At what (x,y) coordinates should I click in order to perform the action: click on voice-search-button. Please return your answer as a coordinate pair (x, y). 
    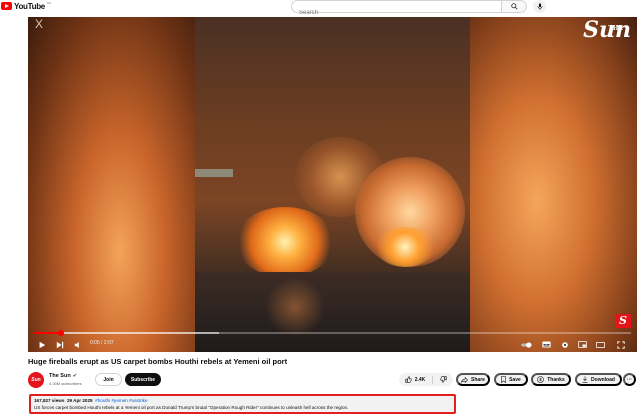
    Looking at the image, I should click on (539, 6).